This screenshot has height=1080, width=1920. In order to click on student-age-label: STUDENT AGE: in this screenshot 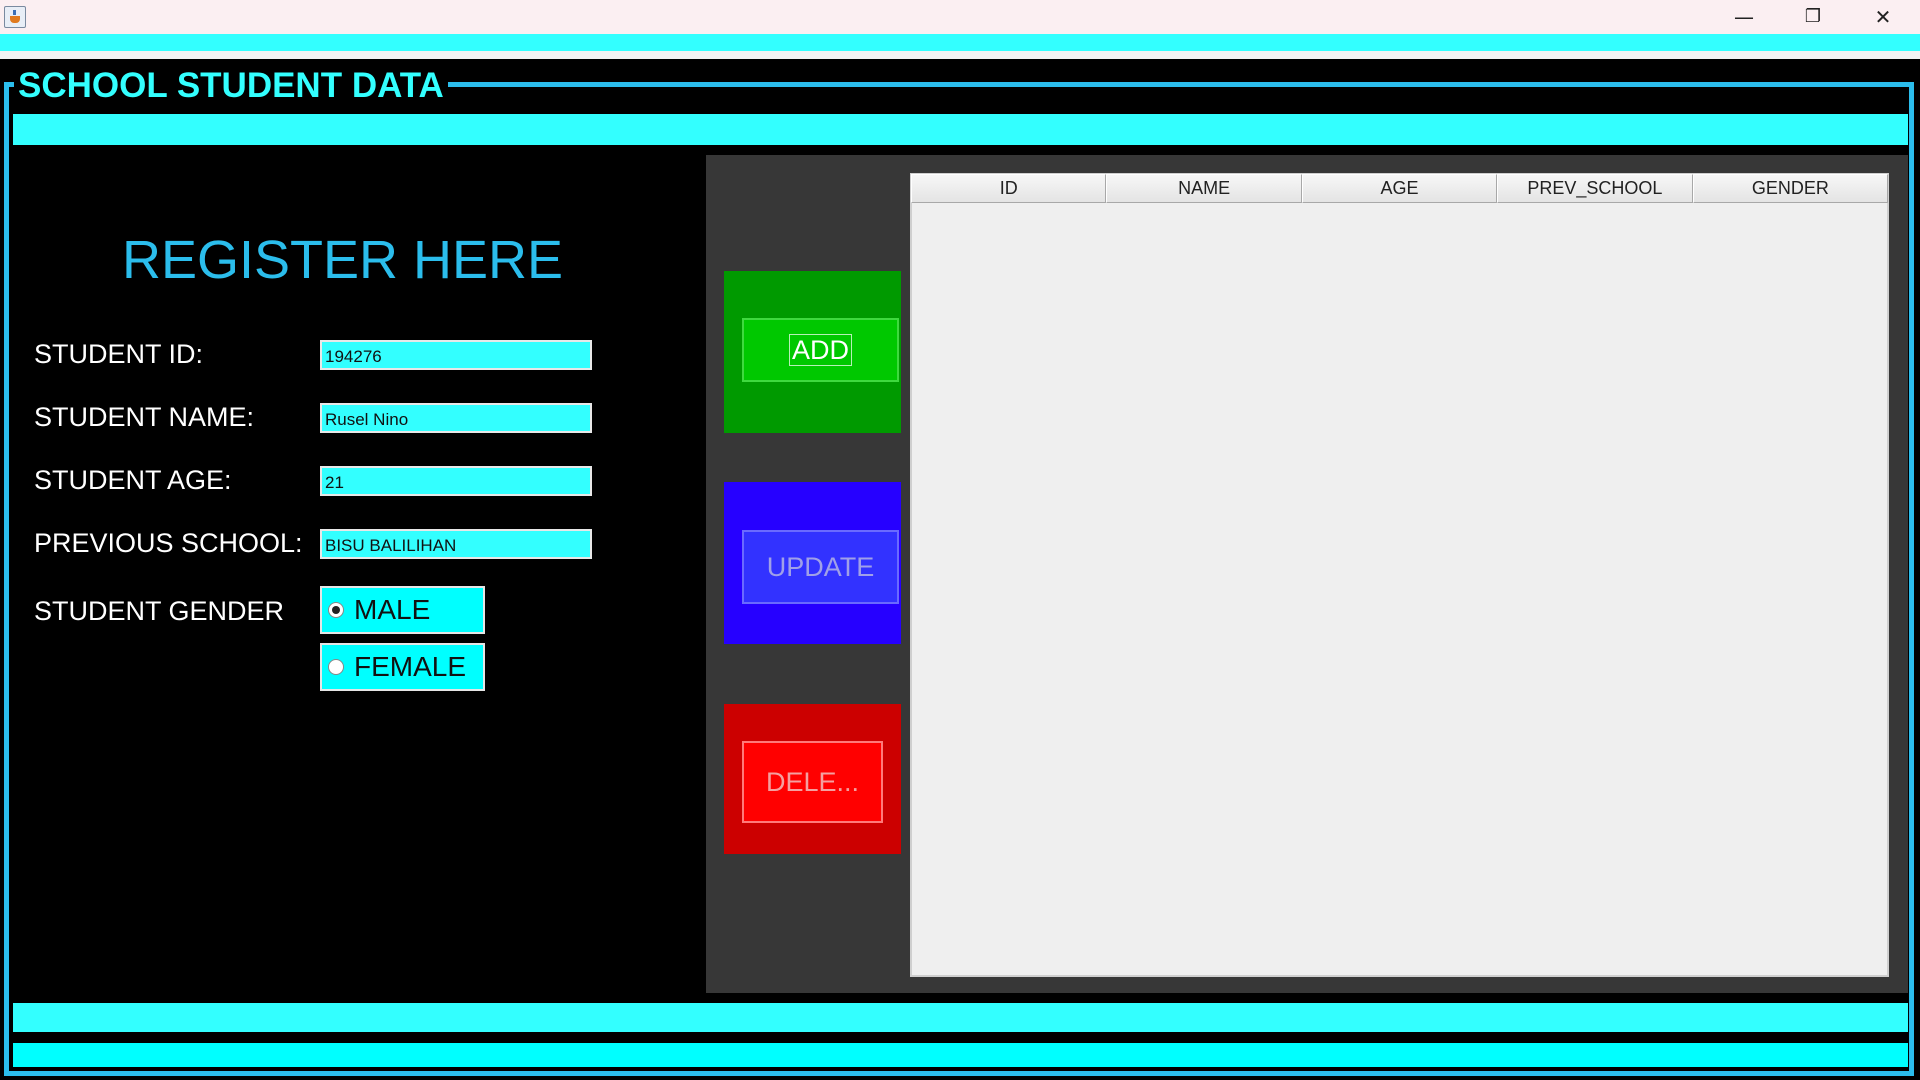, I will do `click(133, 480)`.